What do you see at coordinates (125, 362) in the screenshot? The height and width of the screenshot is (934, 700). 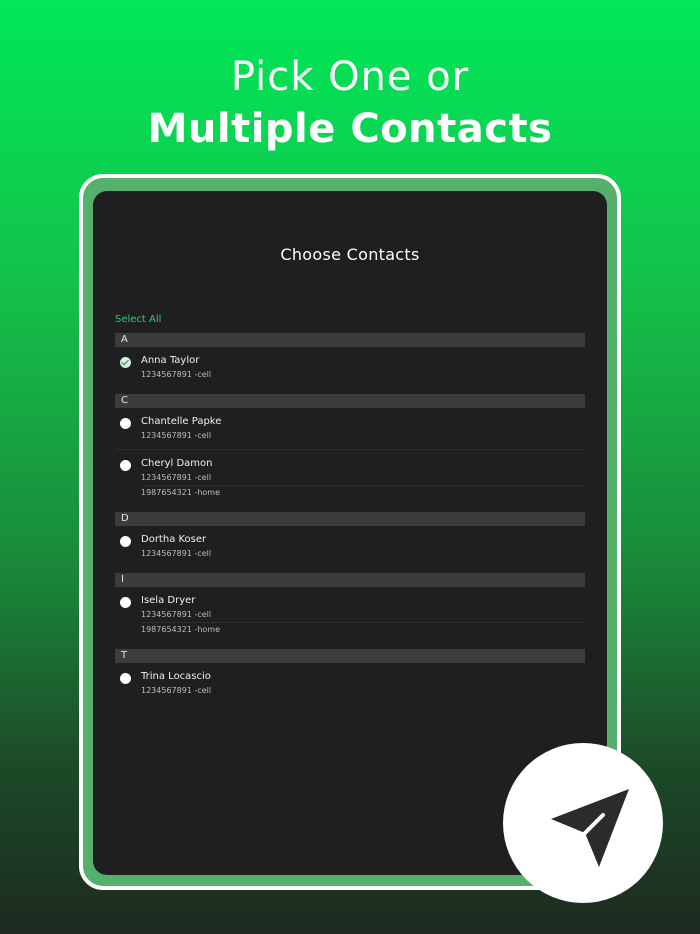 I see `check-icon` at bounding box center [125, 362].